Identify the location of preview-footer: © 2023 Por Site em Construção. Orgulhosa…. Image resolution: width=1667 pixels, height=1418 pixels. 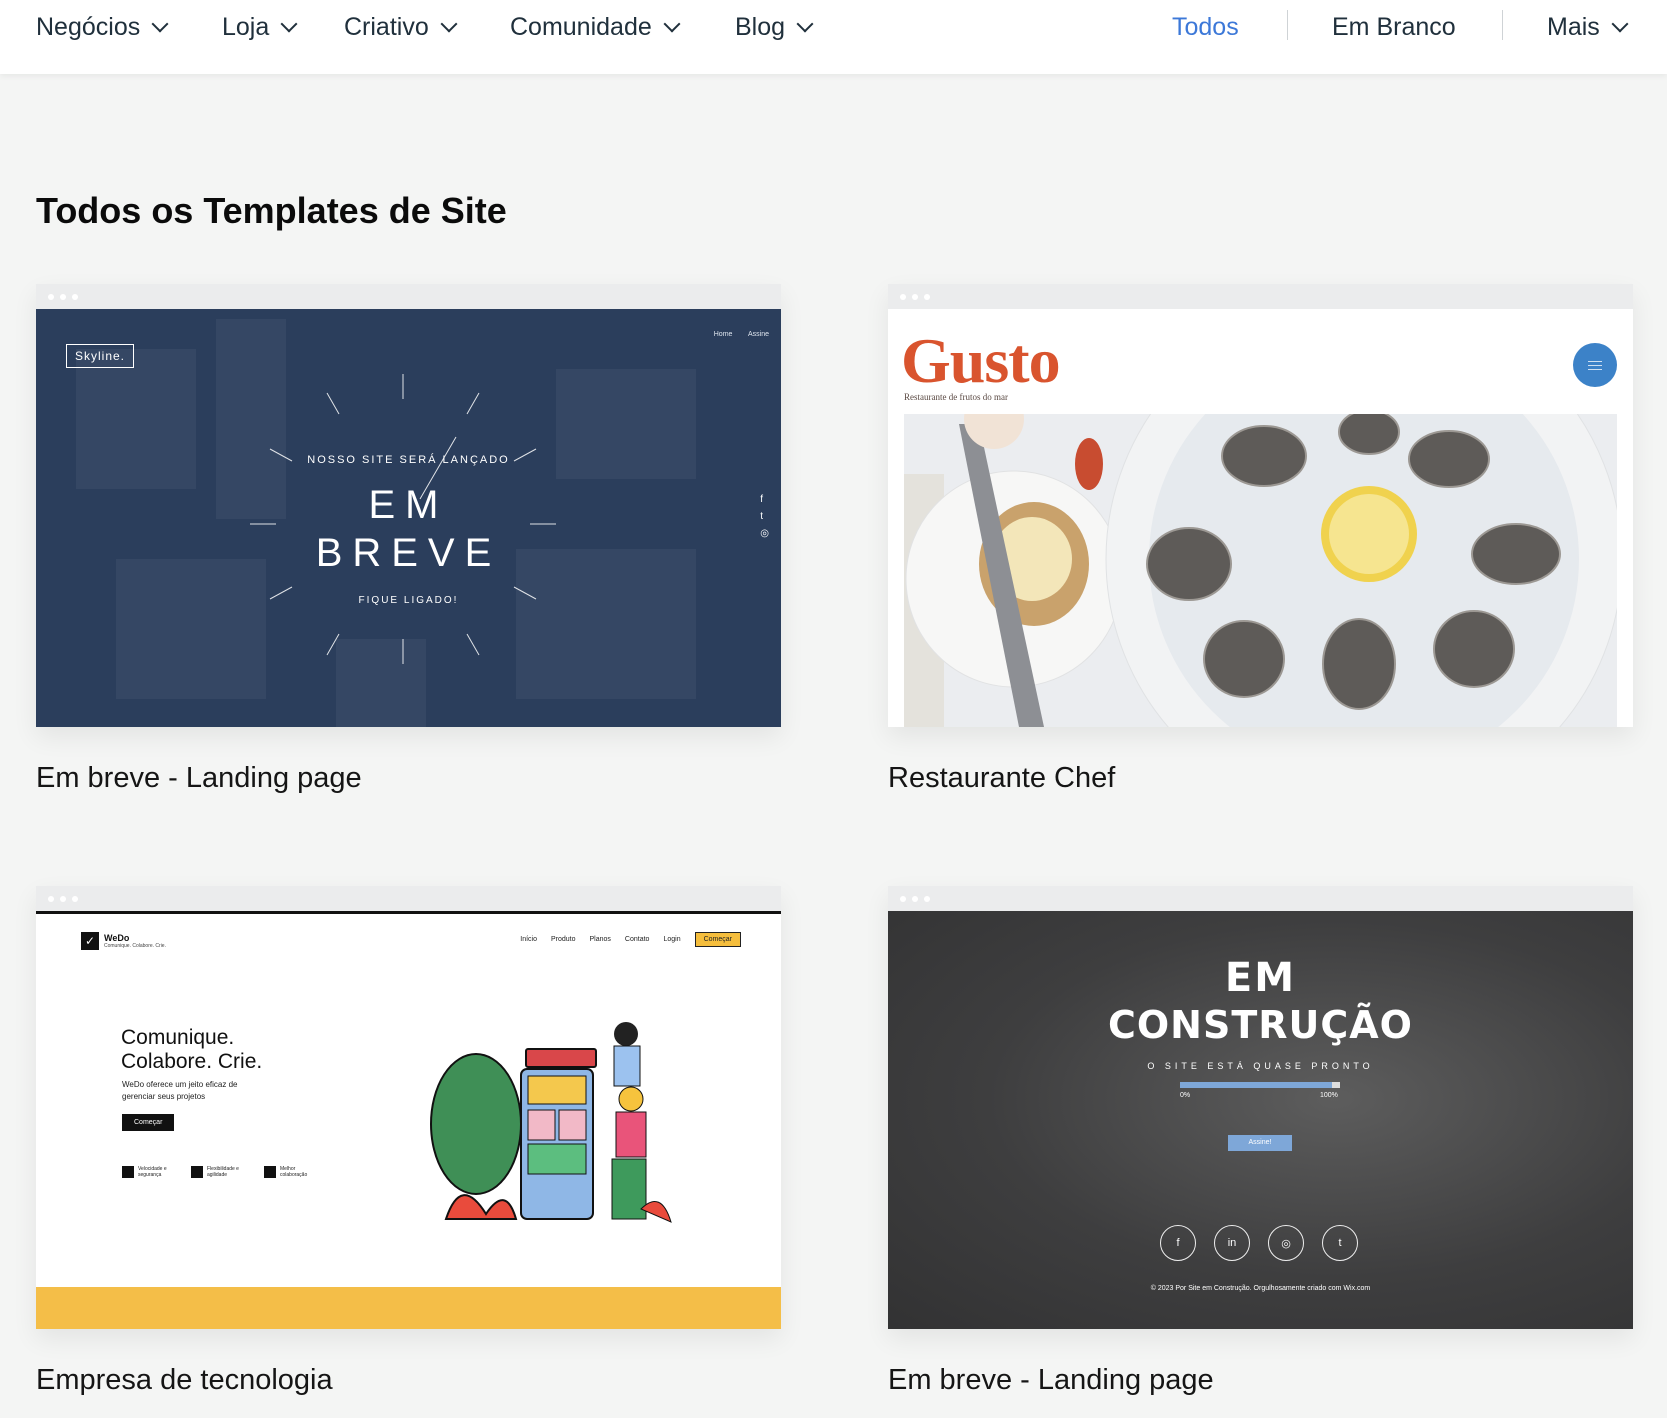
(1260, 1288).